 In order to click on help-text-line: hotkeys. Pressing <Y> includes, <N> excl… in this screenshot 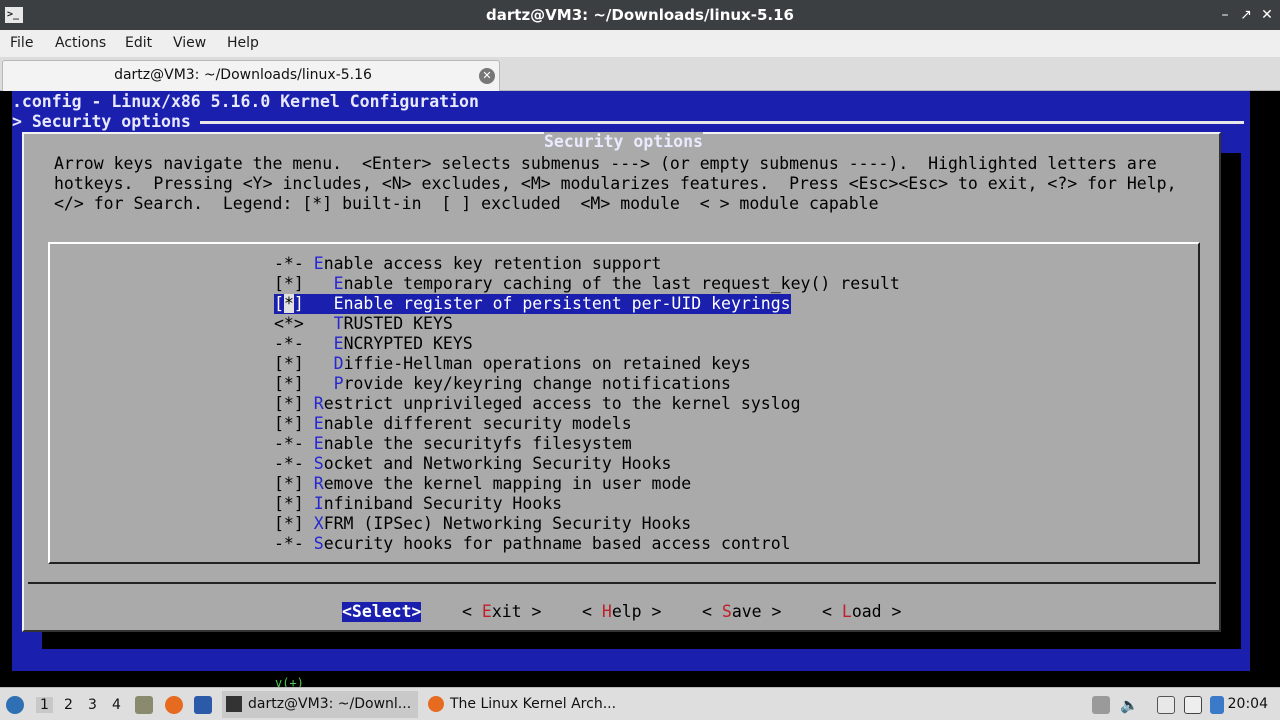, I will do `click(615, 183)`.